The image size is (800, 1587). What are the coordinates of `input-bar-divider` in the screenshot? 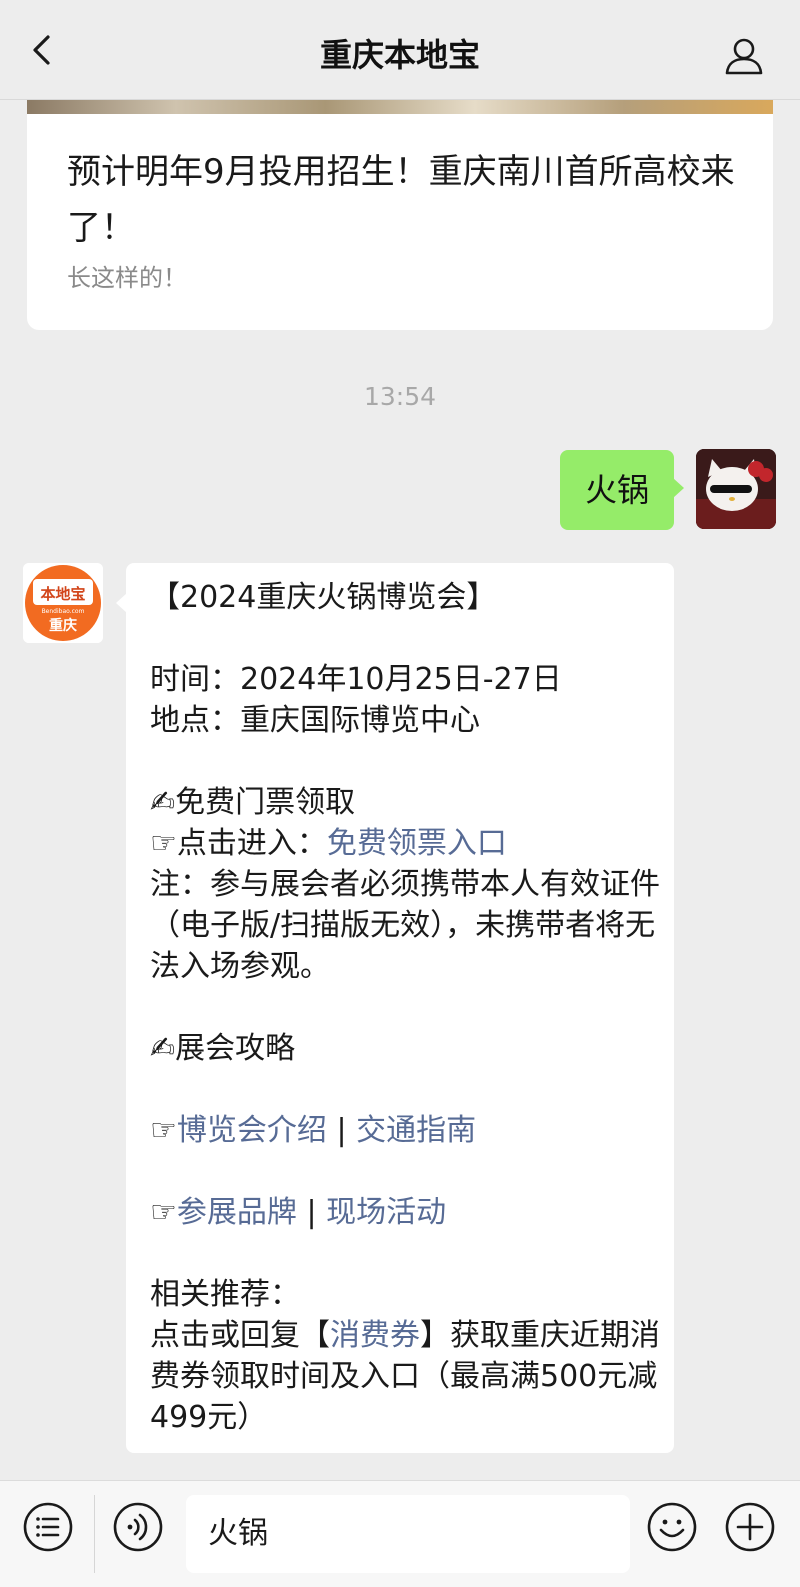 It's located at (94, 1534).